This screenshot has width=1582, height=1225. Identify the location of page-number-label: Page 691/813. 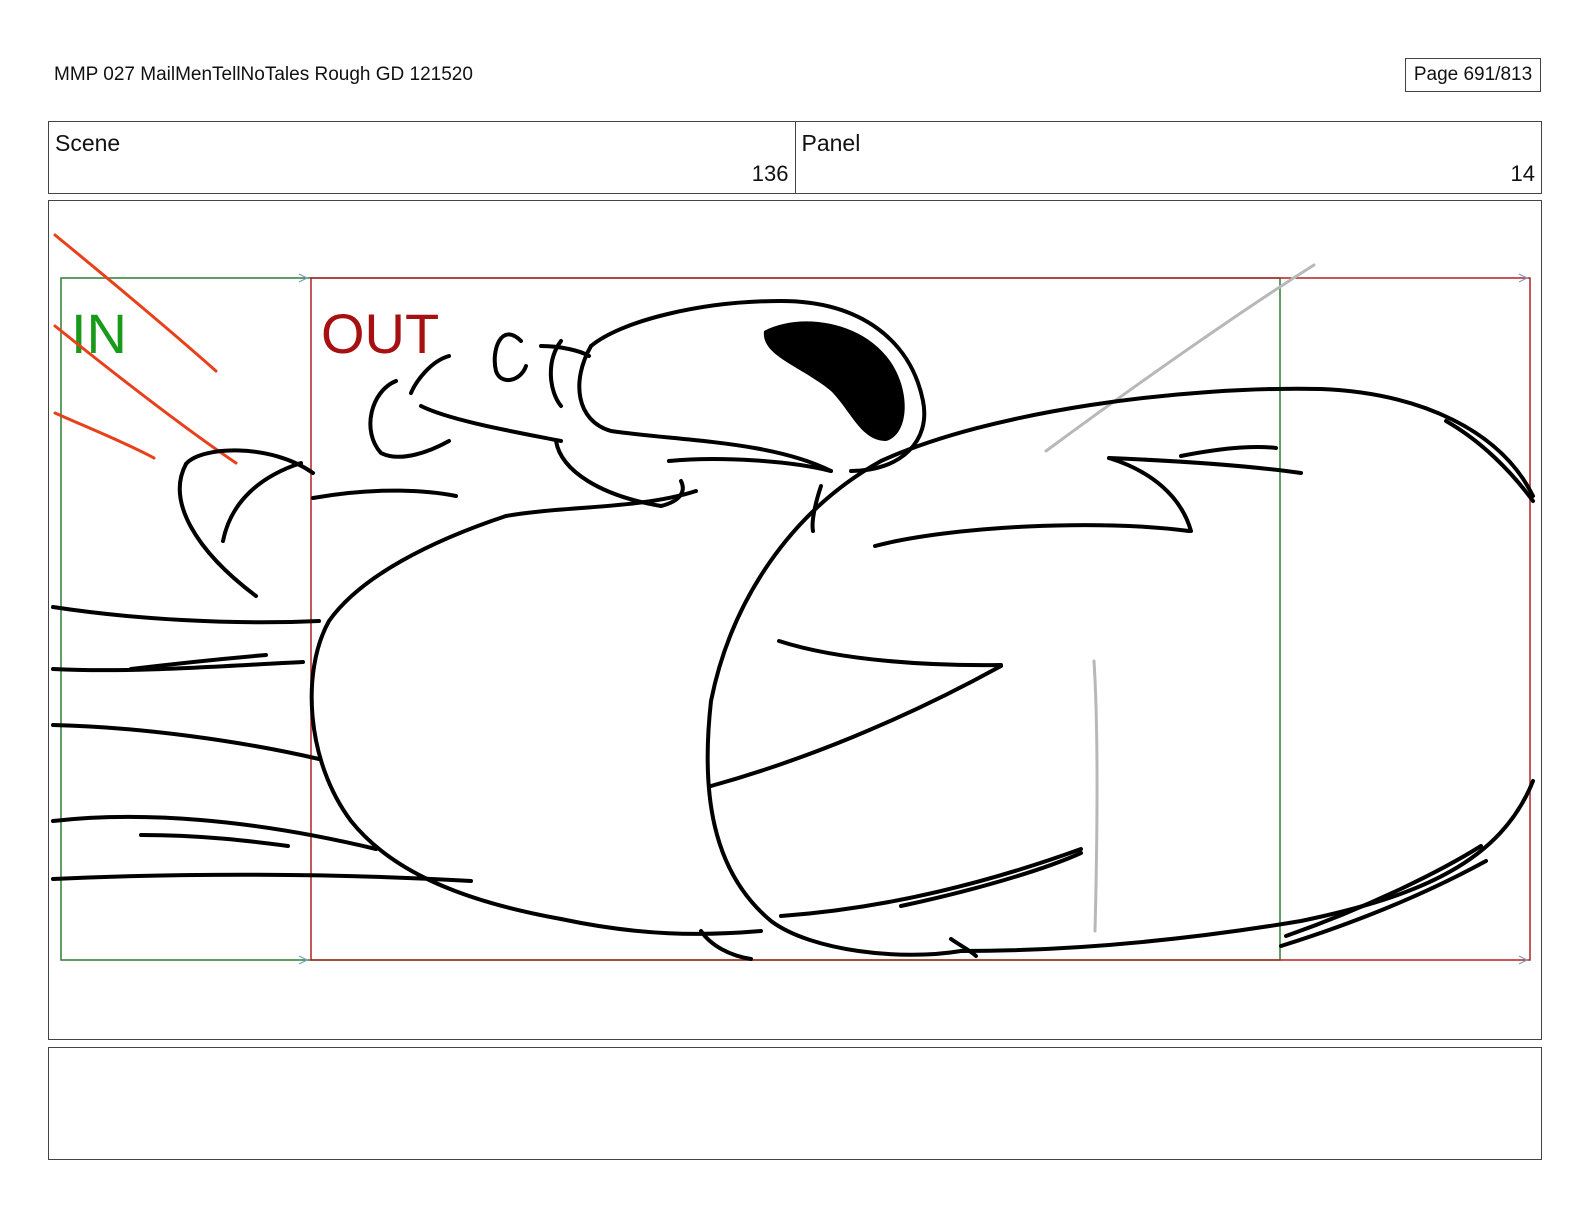
(1473, 74).